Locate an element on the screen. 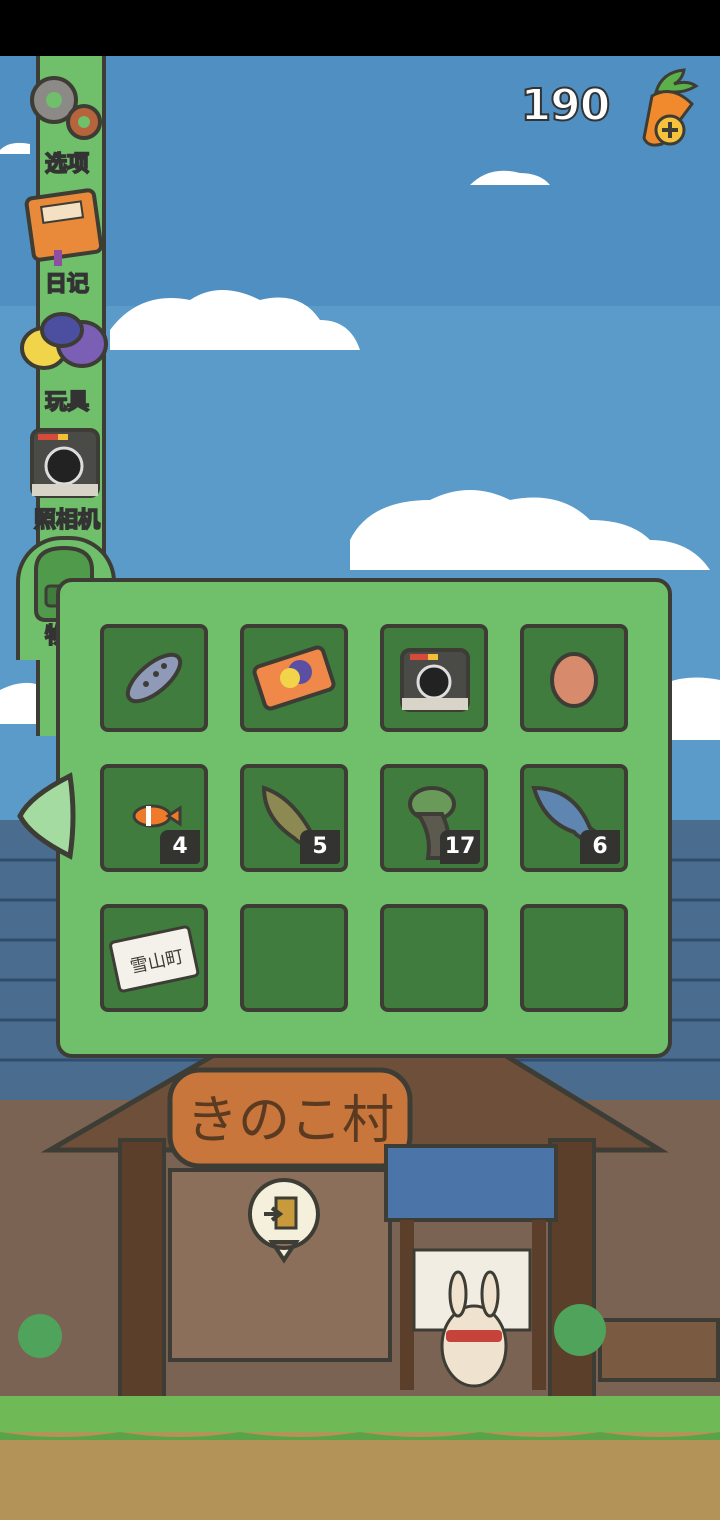 This screenshot has width=720, height=1520. camera-icon is located at coordinates (65, 463).